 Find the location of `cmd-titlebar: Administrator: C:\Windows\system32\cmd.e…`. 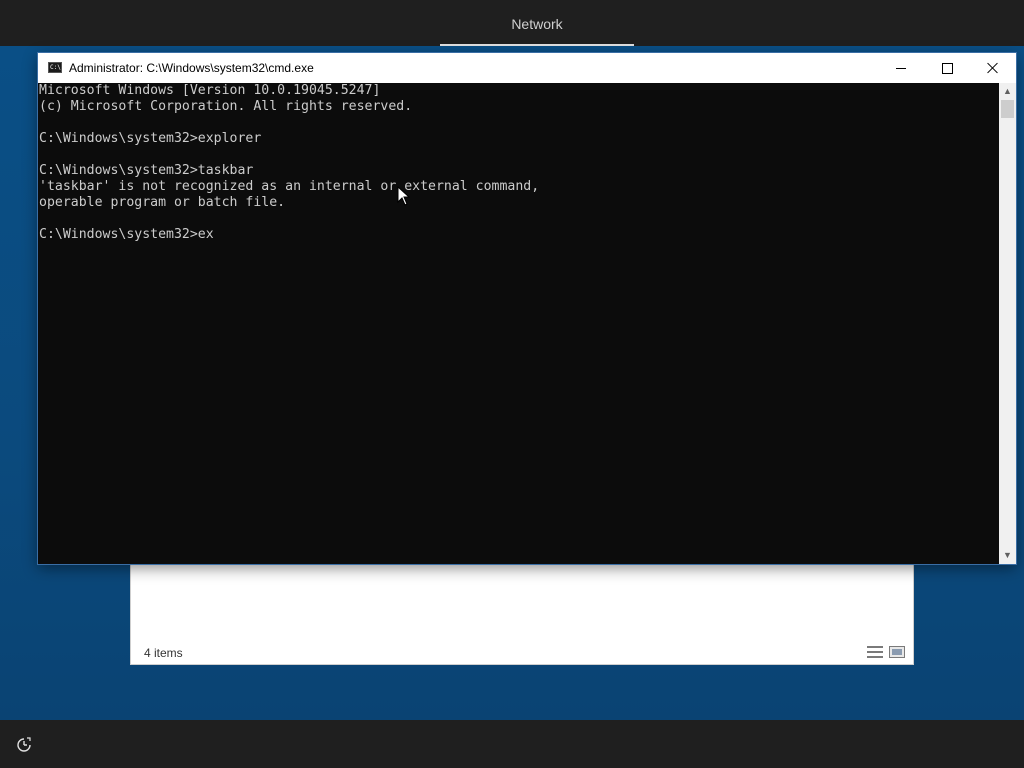

cmd-titlebar: Administrator: C:\Windows\system32\cmd.e… is located at coordinates (527, 68).